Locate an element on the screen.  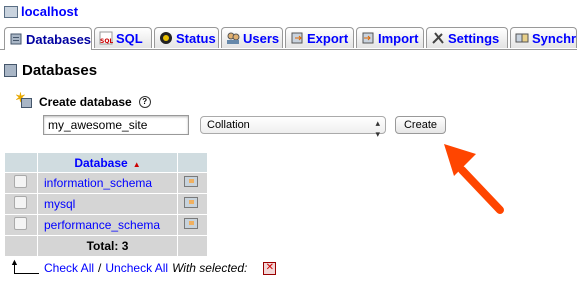
annotation-arrow-icon is located at coordinates (474, 179).